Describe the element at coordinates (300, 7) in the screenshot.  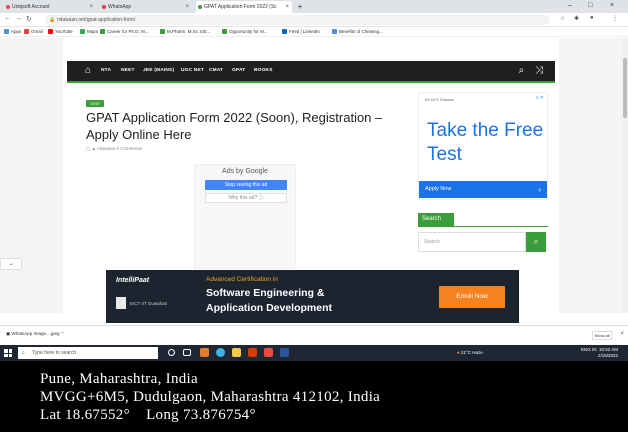
I see `new-tab-button: +` at that location.